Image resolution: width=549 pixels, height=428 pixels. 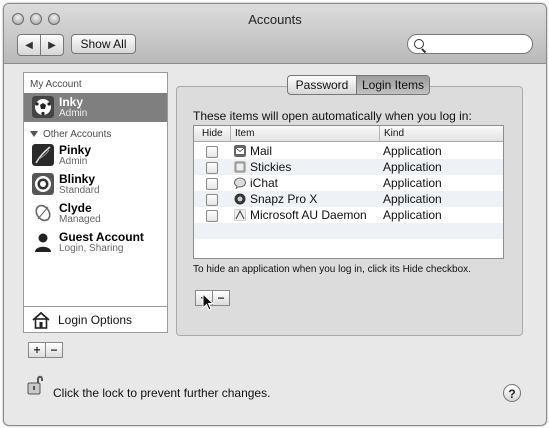 I want to click on search-field, so click(x=470, y=44).